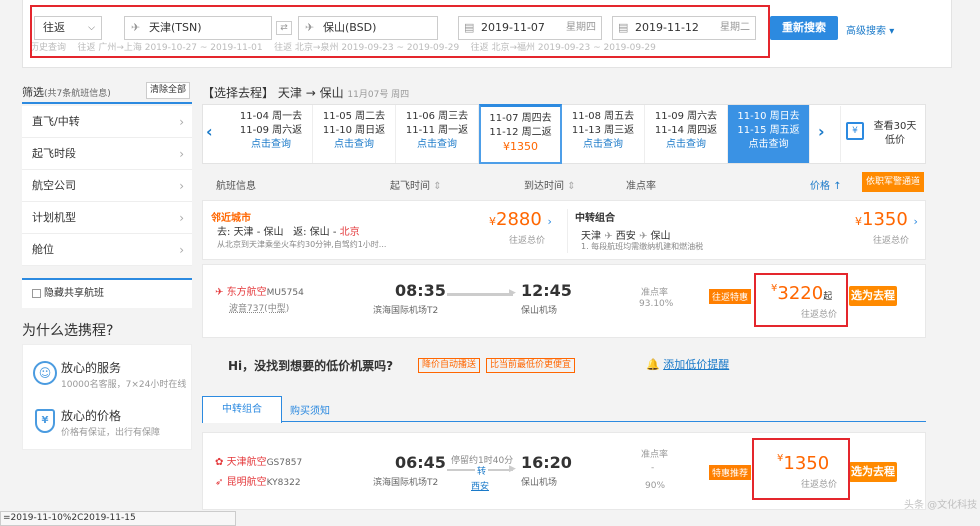  Describe the element at coordinates (866, 31) in the screenshot. I see `advanced-search-label: 高级搜索` at that location.